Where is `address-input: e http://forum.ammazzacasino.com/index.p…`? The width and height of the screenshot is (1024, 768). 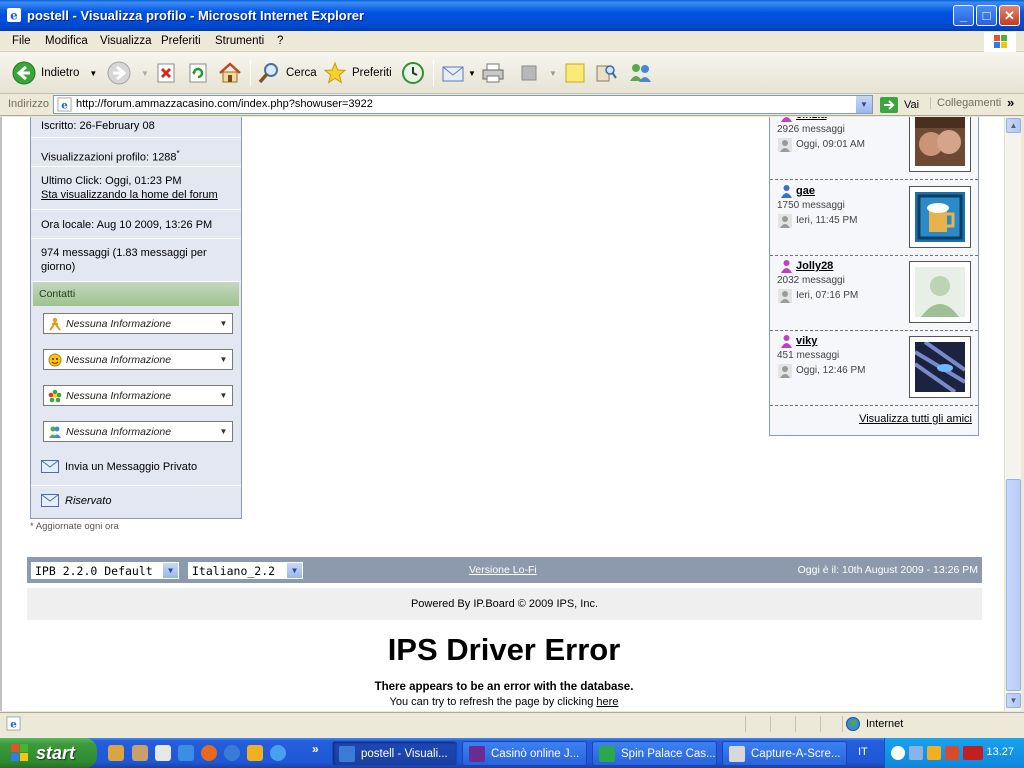 address-input: e http://forum.ammazzacasino.com/index.p… is located at coordinates (463, 104).